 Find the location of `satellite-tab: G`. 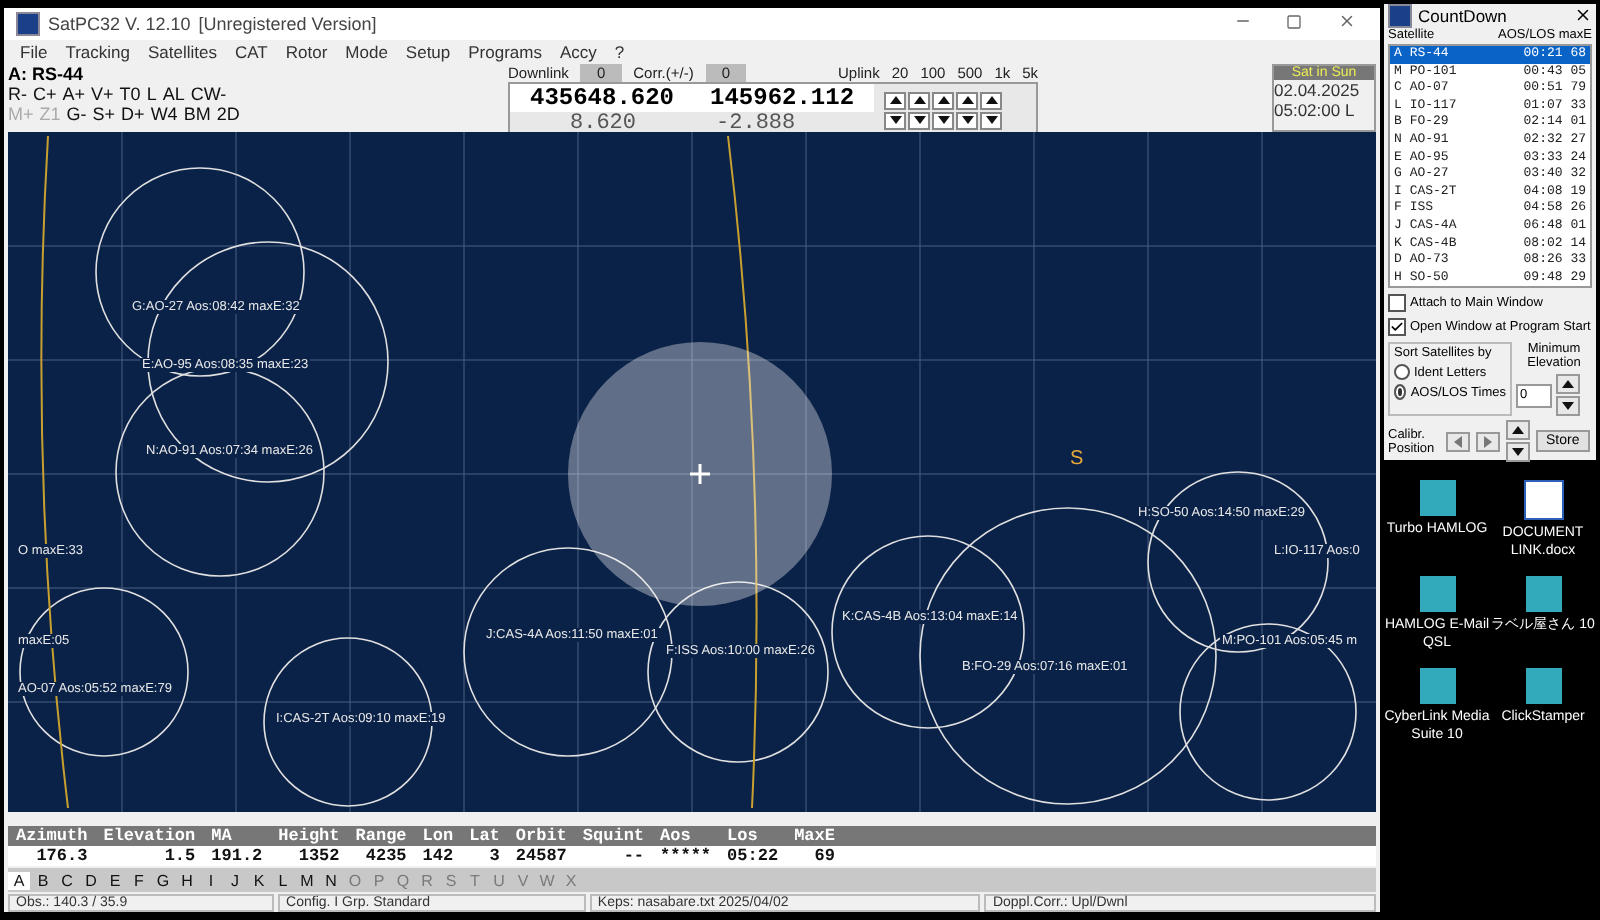

satellite-tab: G is located at coordinates (163, 880).